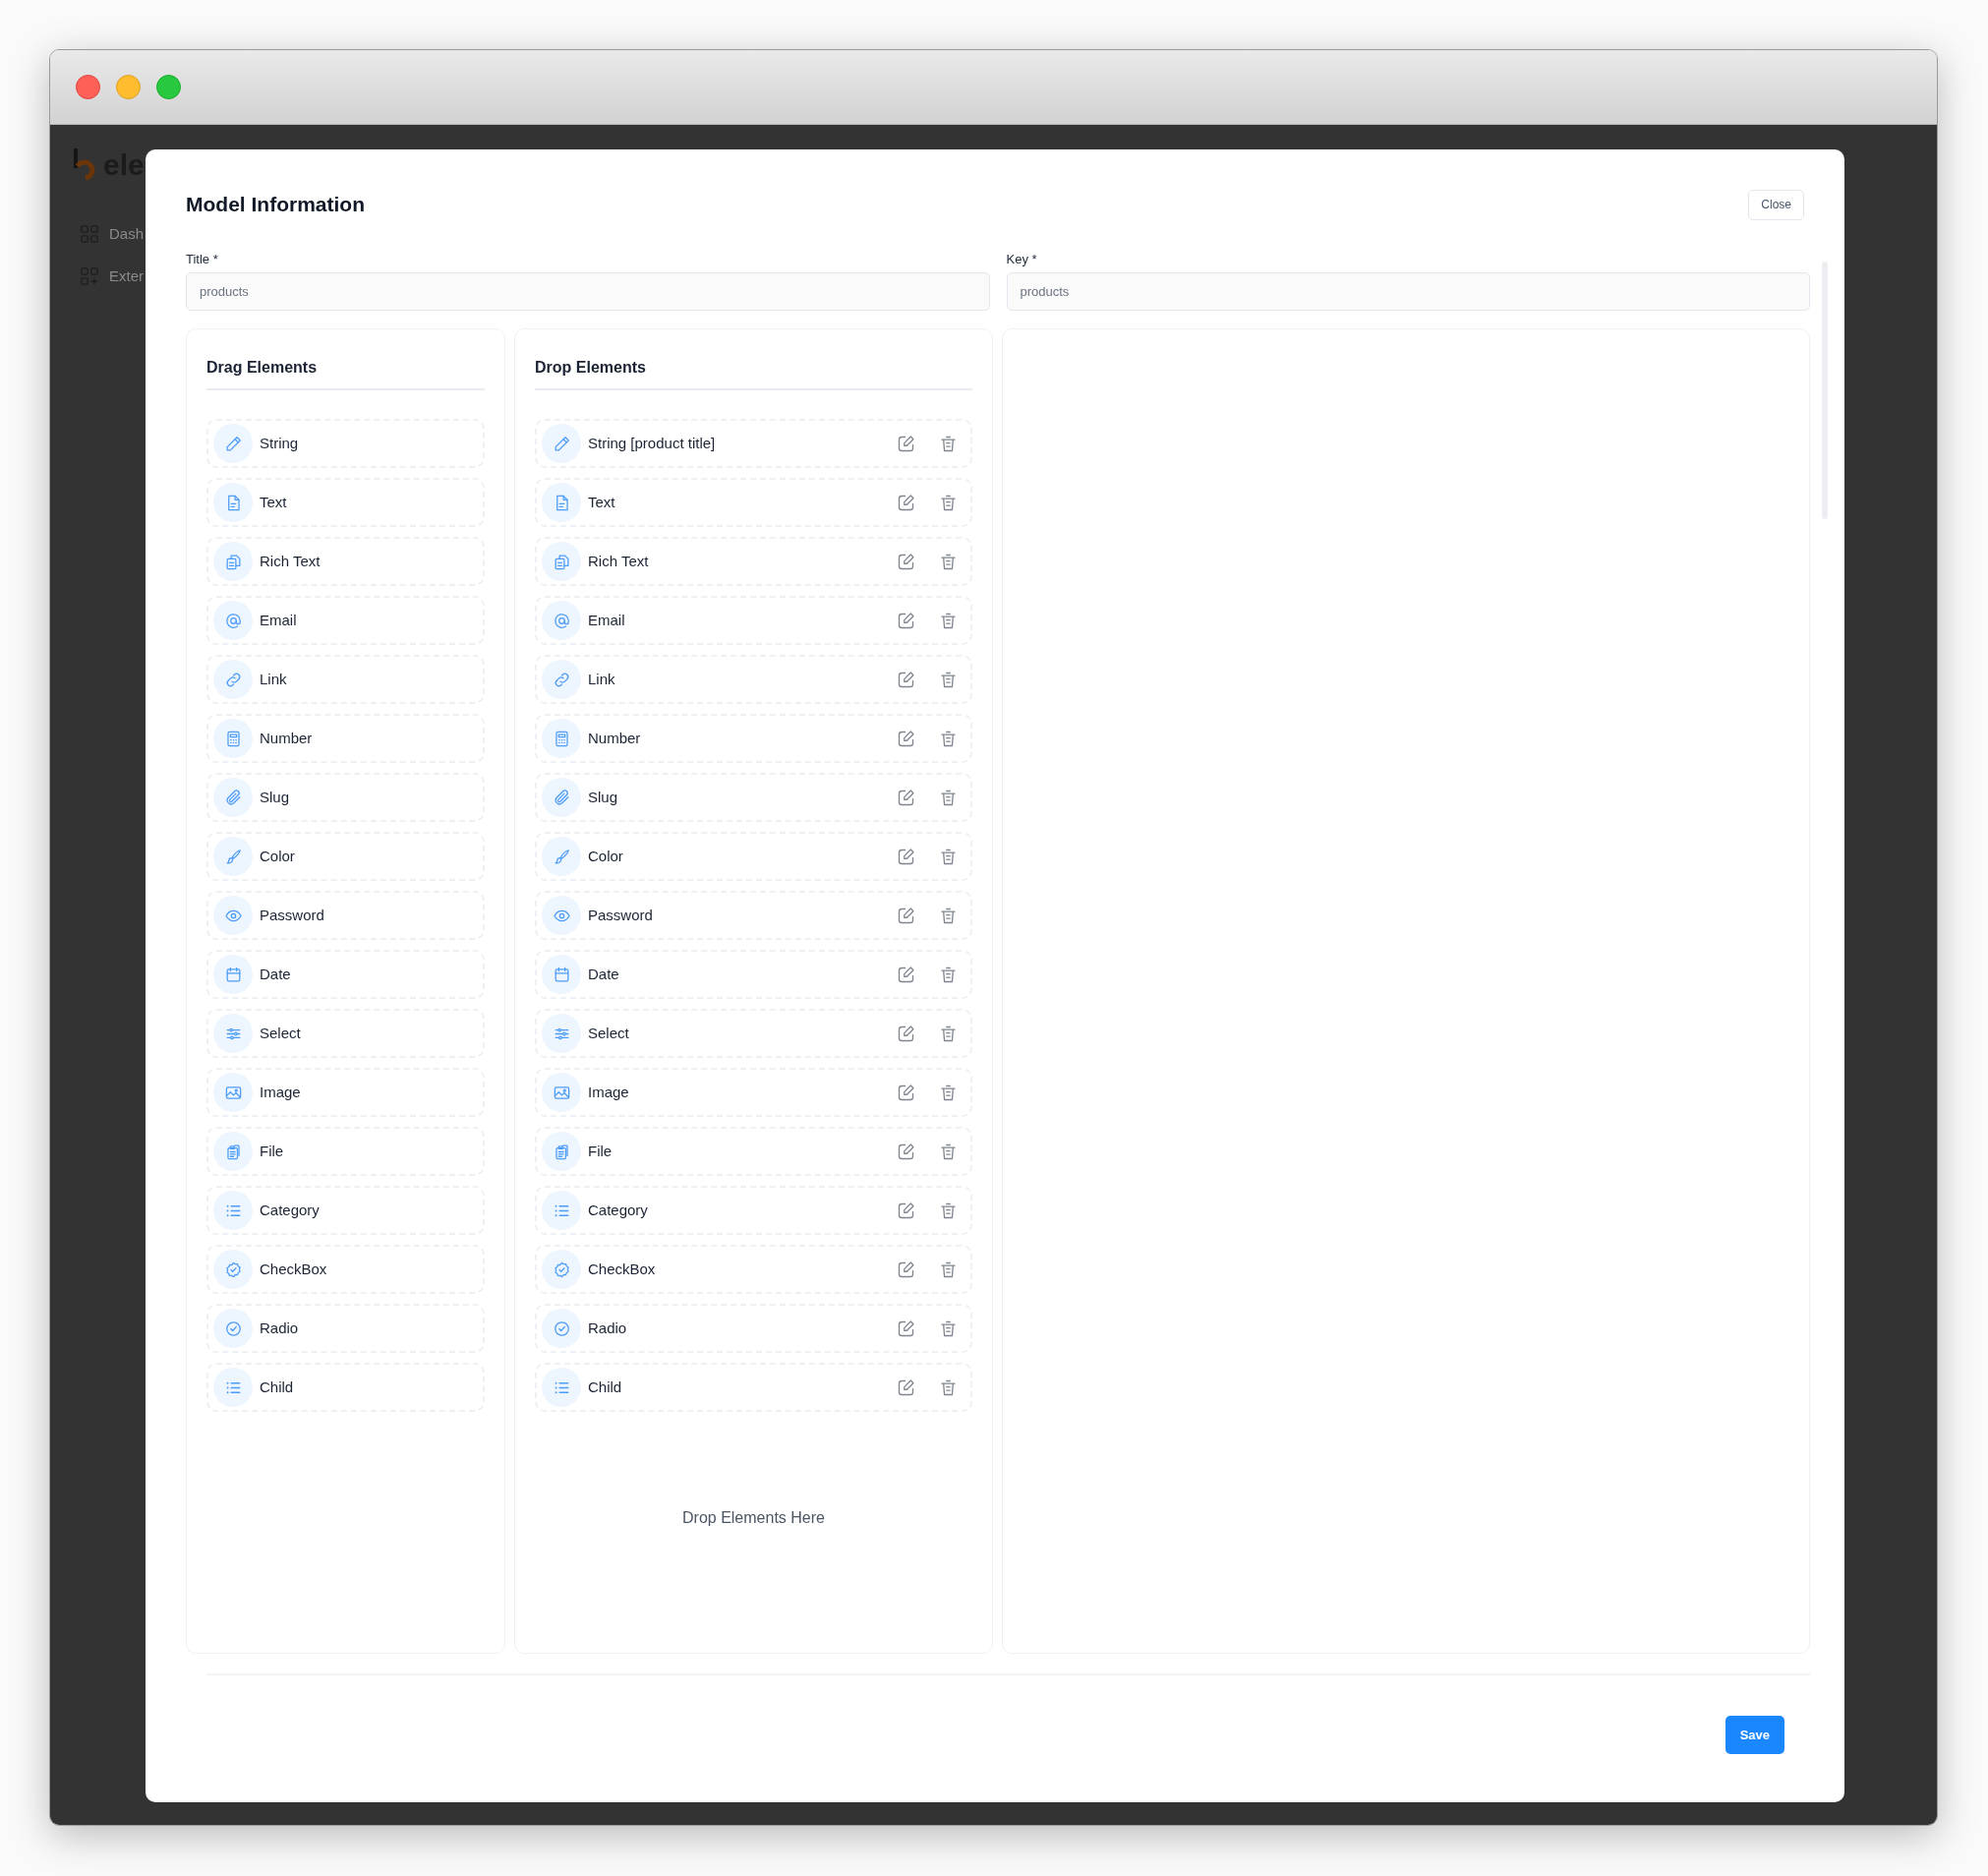 Image resolution: width=1988 pixels, height=1876 pixels. Describe the element at coordinates (753, 915) in the screenshot. I see `field-row: Password` at that location.